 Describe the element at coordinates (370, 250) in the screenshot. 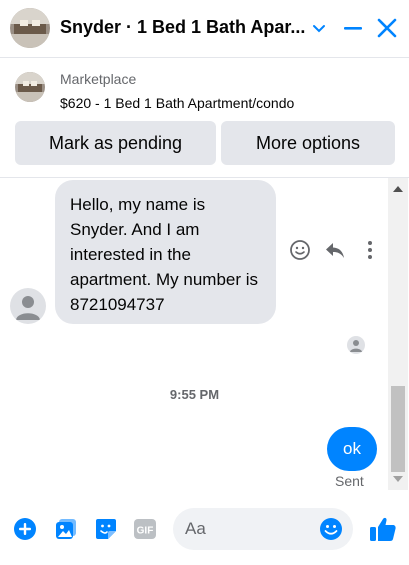

I see `more-actions-icon` at that location.